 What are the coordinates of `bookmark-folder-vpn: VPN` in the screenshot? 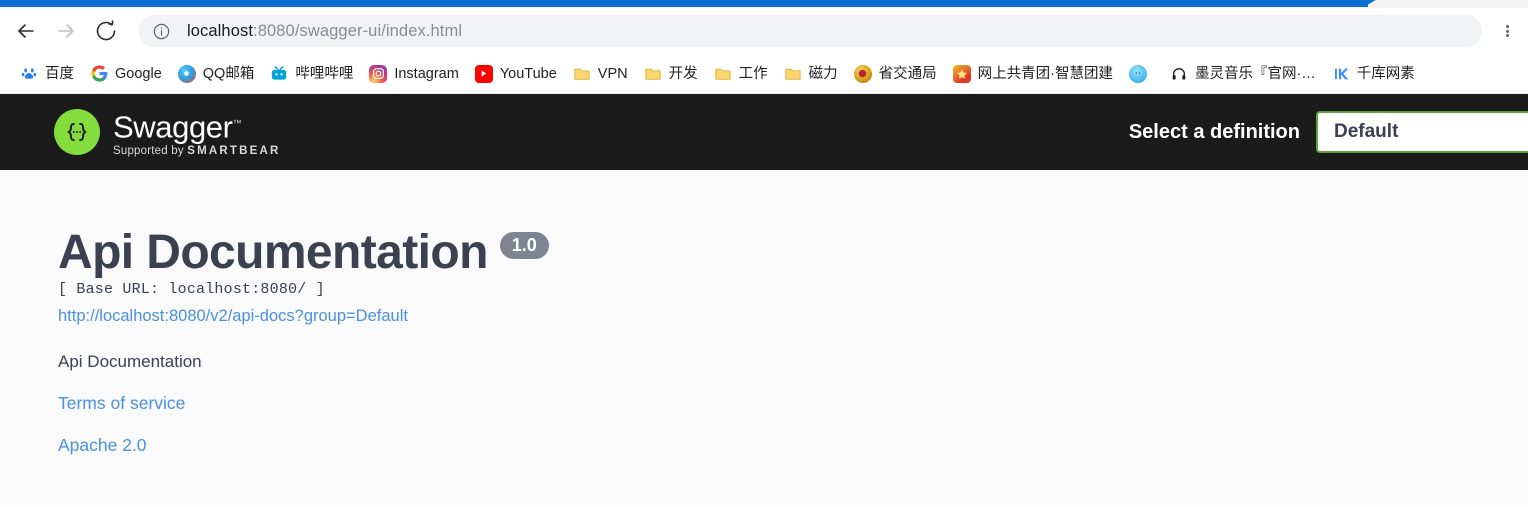 It's located at (600, 74).